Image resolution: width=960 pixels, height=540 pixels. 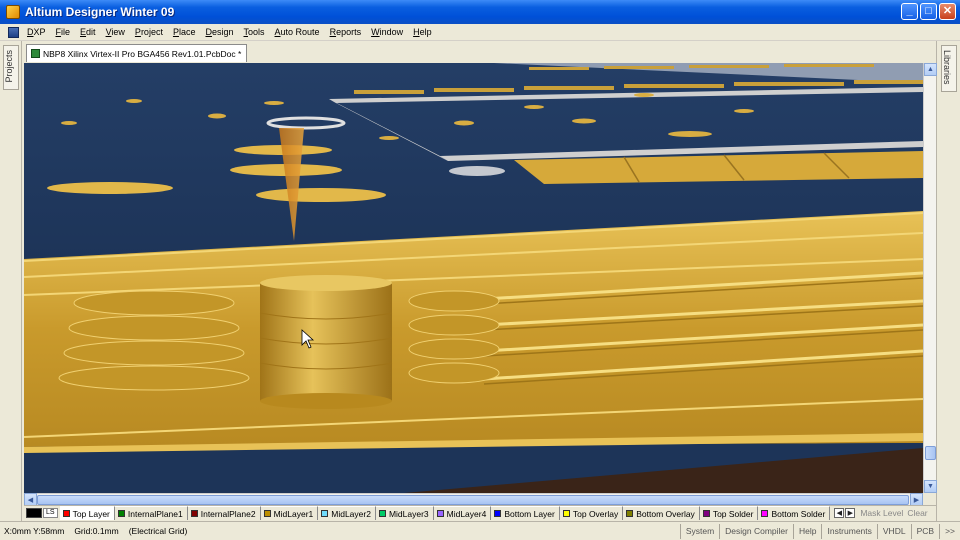 I want to click on menu-auto-route: Auto Route, so click(x=297, y=32).